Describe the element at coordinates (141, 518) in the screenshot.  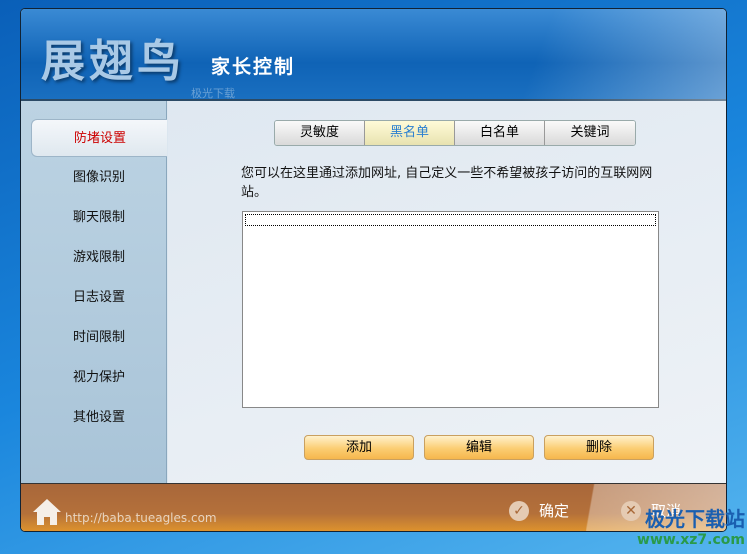
I see `website-link: http://baba.tueagles.com` at that location.